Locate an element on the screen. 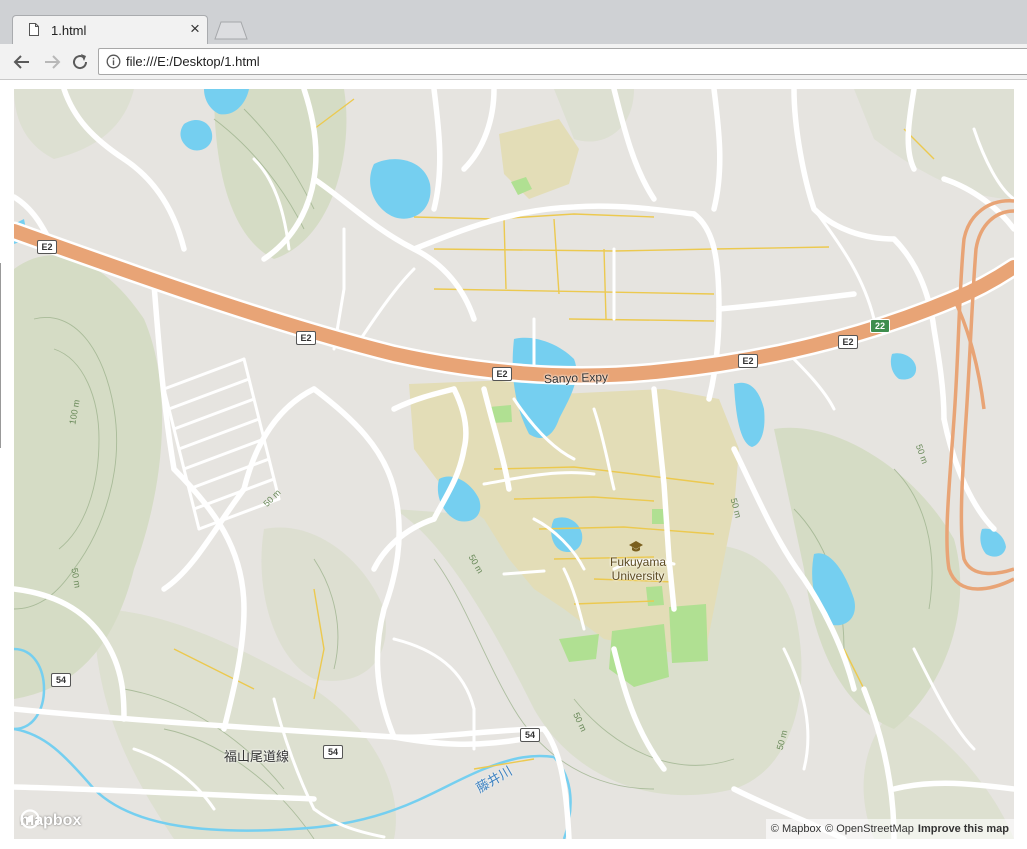 The image size is (1027, 849). browser-titlebar: 1.html × is located at coordinates (513, 22).